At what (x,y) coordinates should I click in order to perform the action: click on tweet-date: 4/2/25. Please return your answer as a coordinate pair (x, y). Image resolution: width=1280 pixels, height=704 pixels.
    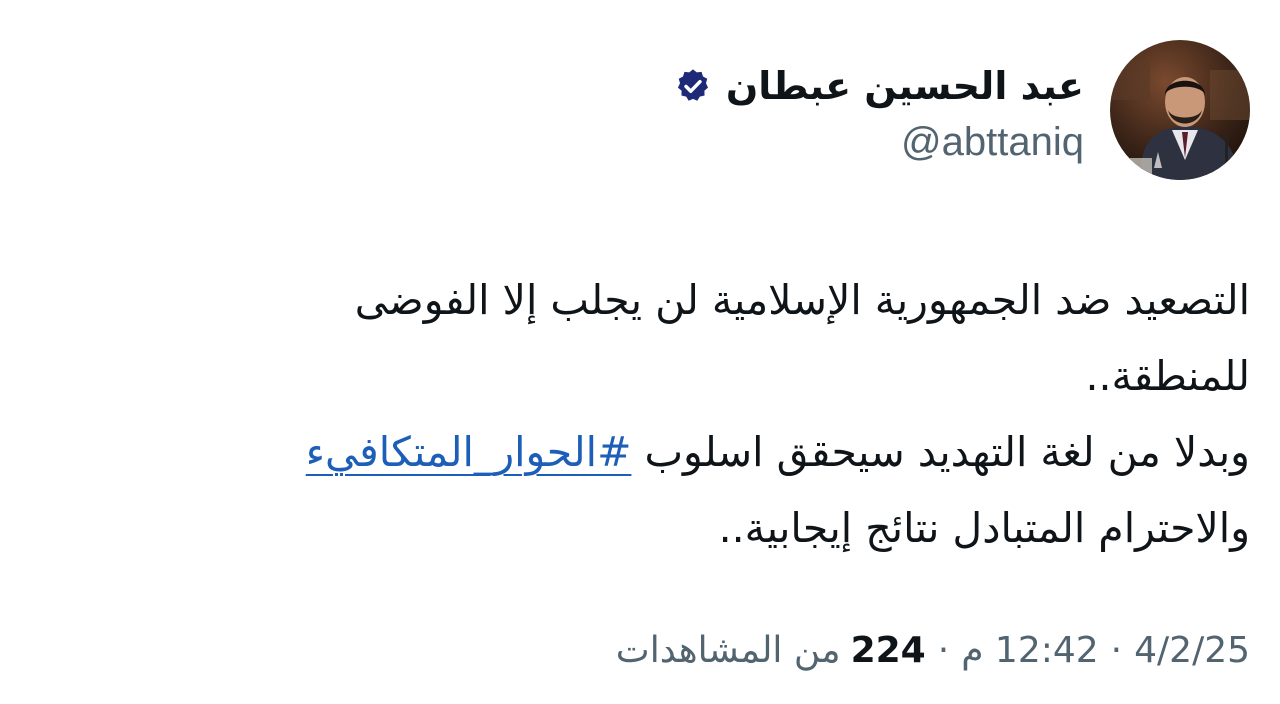
    Looking at the image, I should click on (1192, 650).